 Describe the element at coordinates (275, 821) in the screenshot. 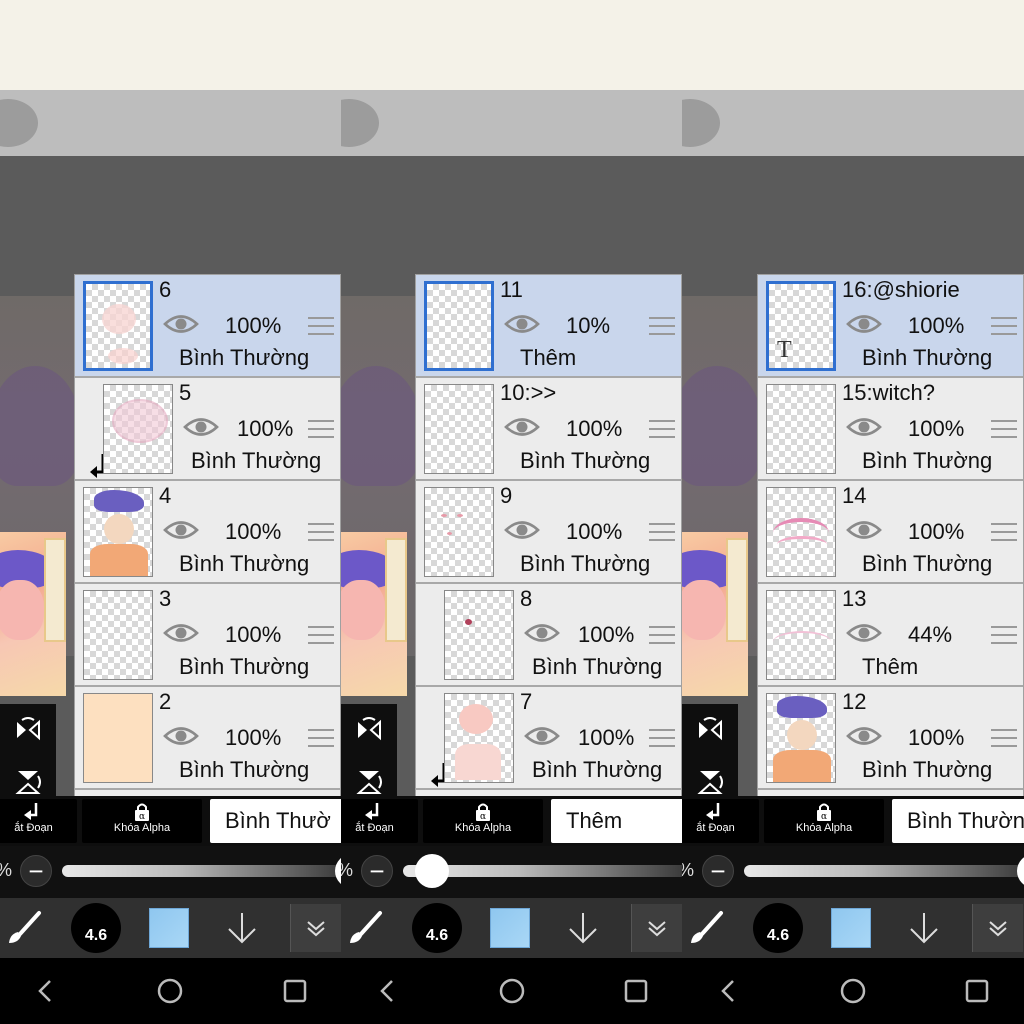

I see `blend-mode-select: Bình Thườ` at that location.